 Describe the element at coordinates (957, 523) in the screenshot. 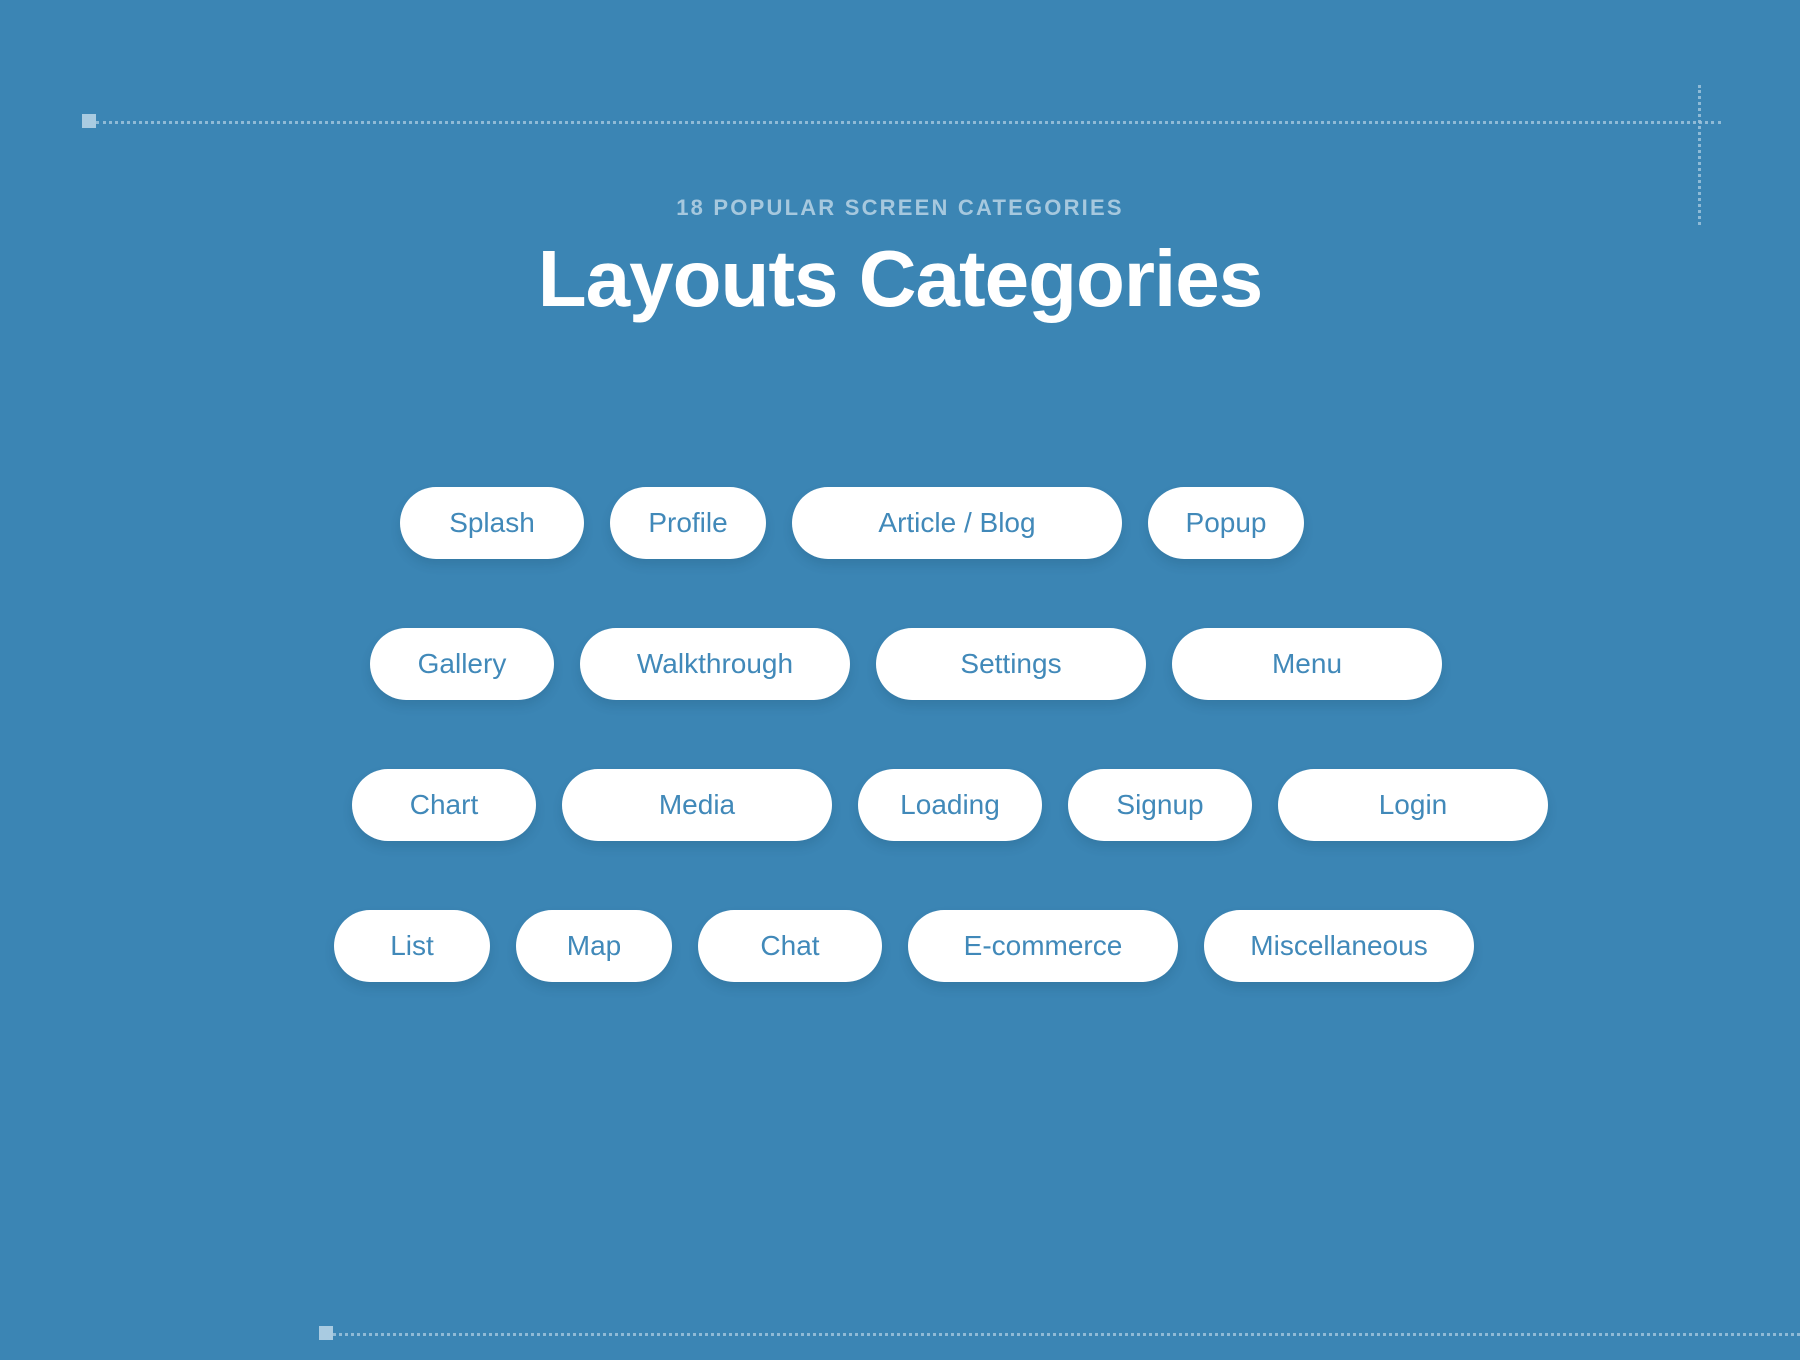

I see `category-pill-article-blog: Article / Blog` at that location.